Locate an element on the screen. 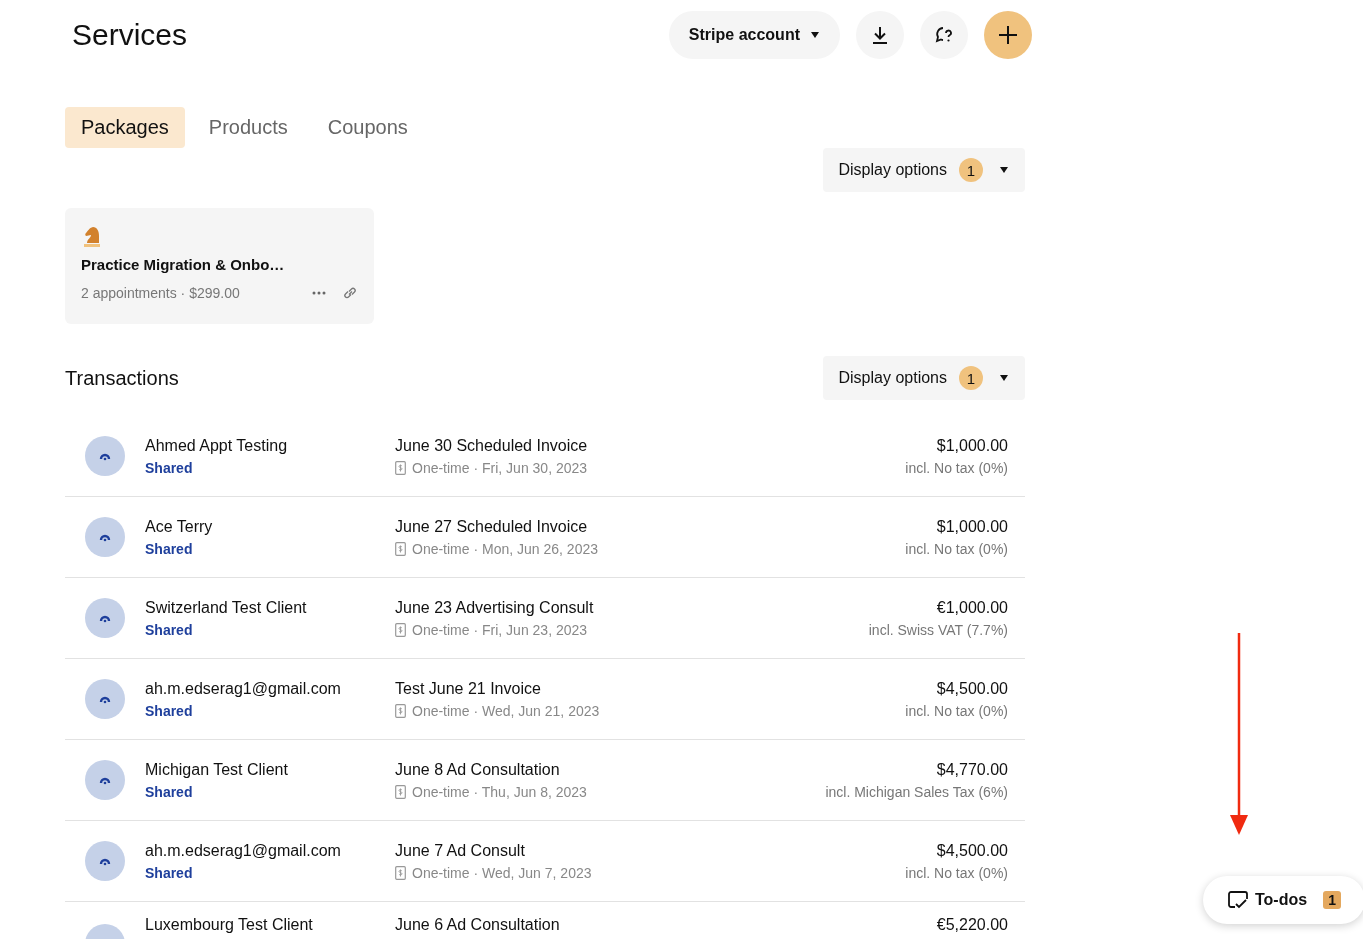  checked-chat-icon is located at coordinates (1238, 900).